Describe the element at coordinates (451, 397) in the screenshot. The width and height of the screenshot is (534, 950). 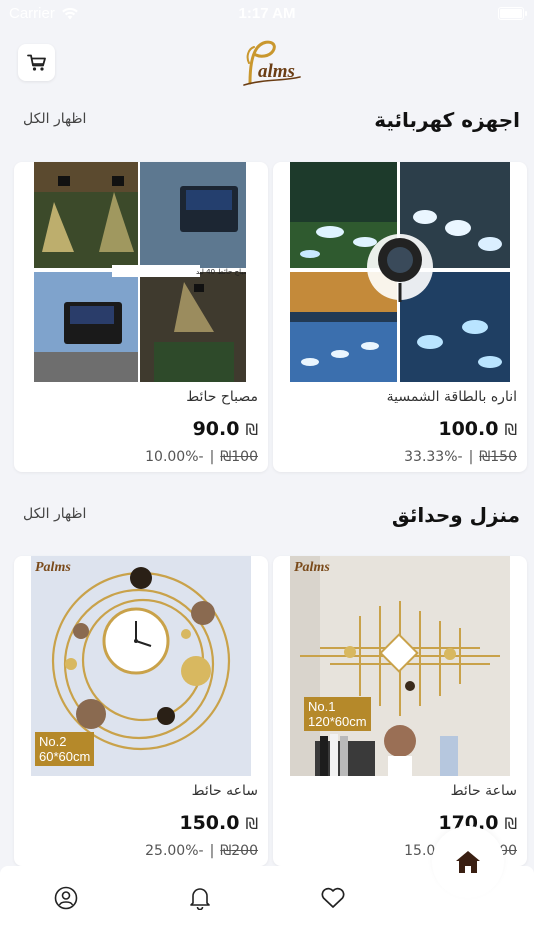
I see `product-name: اناره بالطاقة الشمسية` at that location.